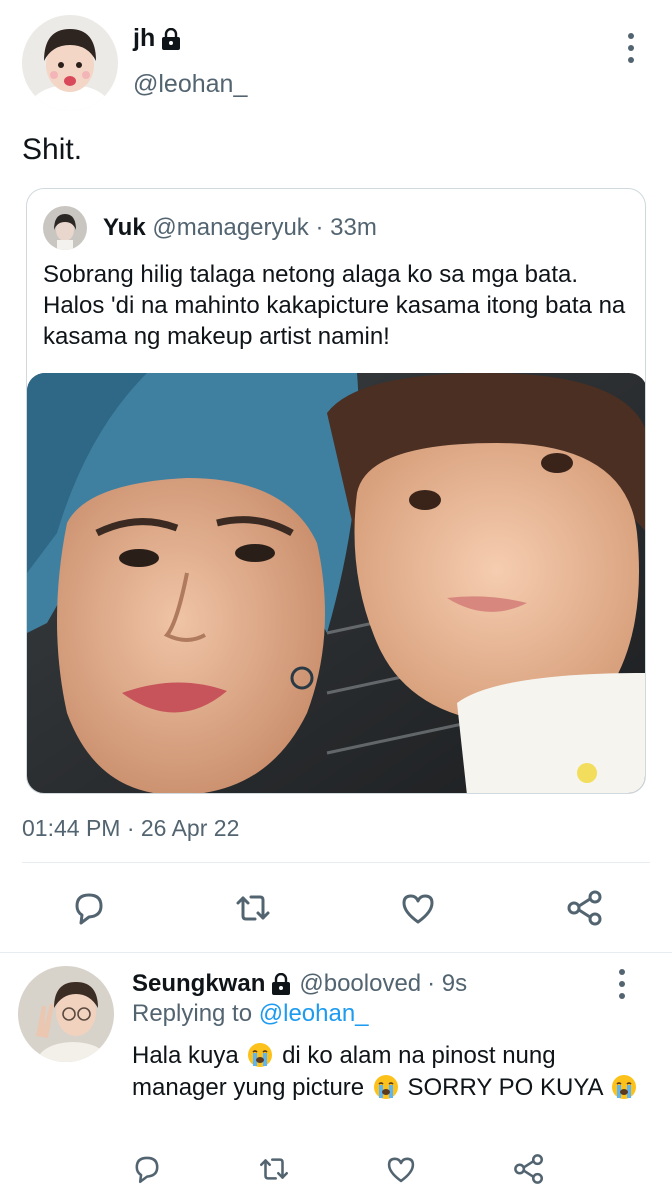 The width and height of the screenshot is (672, 1200). Describe the element at coordinates (65, 228) in the screenshot. I see `quoted-author-avatar` at that location.